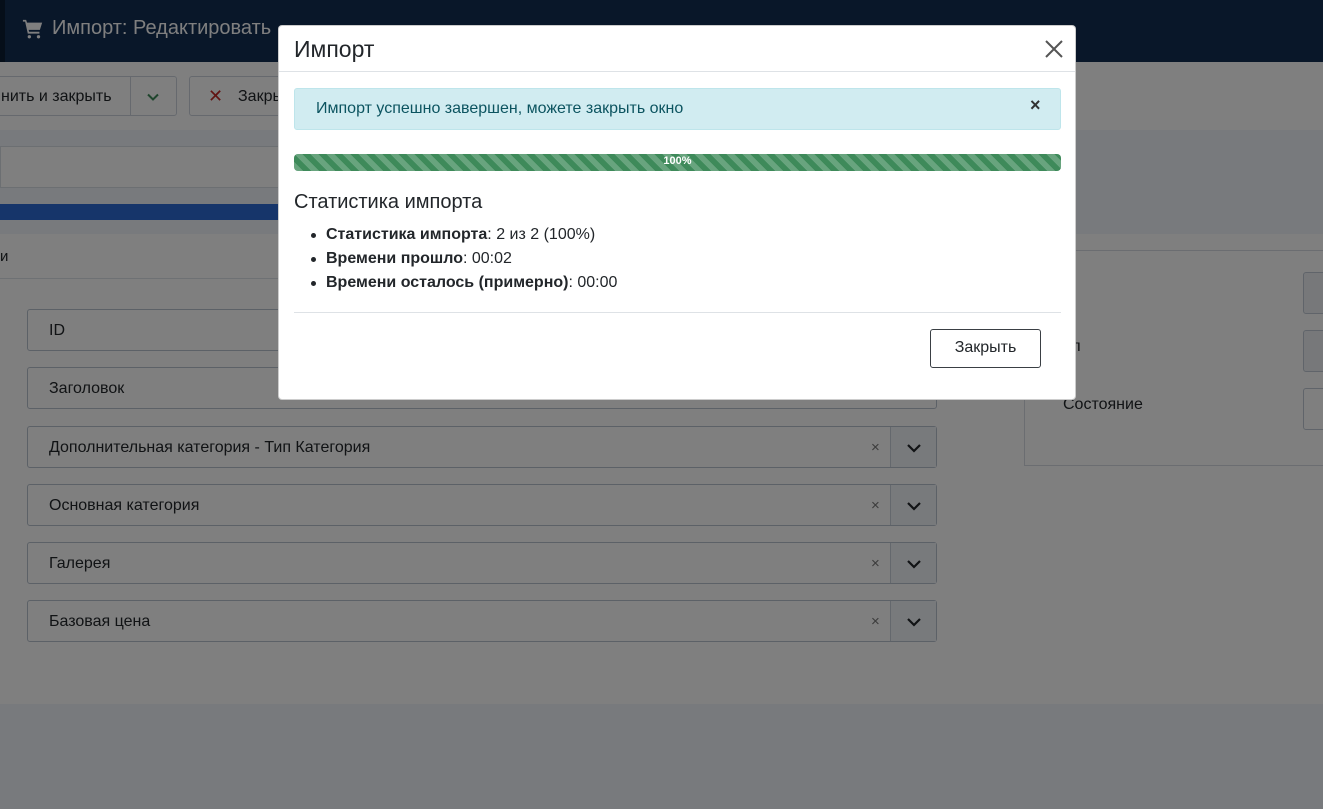 This screenshot has width=1323, height=809. I want to click on stat-value: : 00:02, so click(487, 258).